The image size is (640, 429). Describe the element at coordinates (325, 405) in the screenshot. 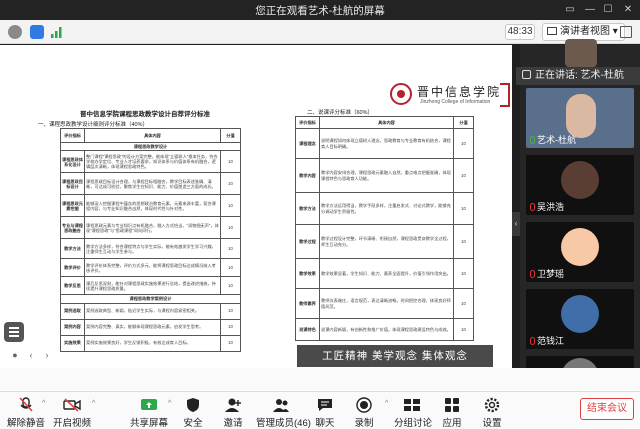

I see `chat-icon` at that location.